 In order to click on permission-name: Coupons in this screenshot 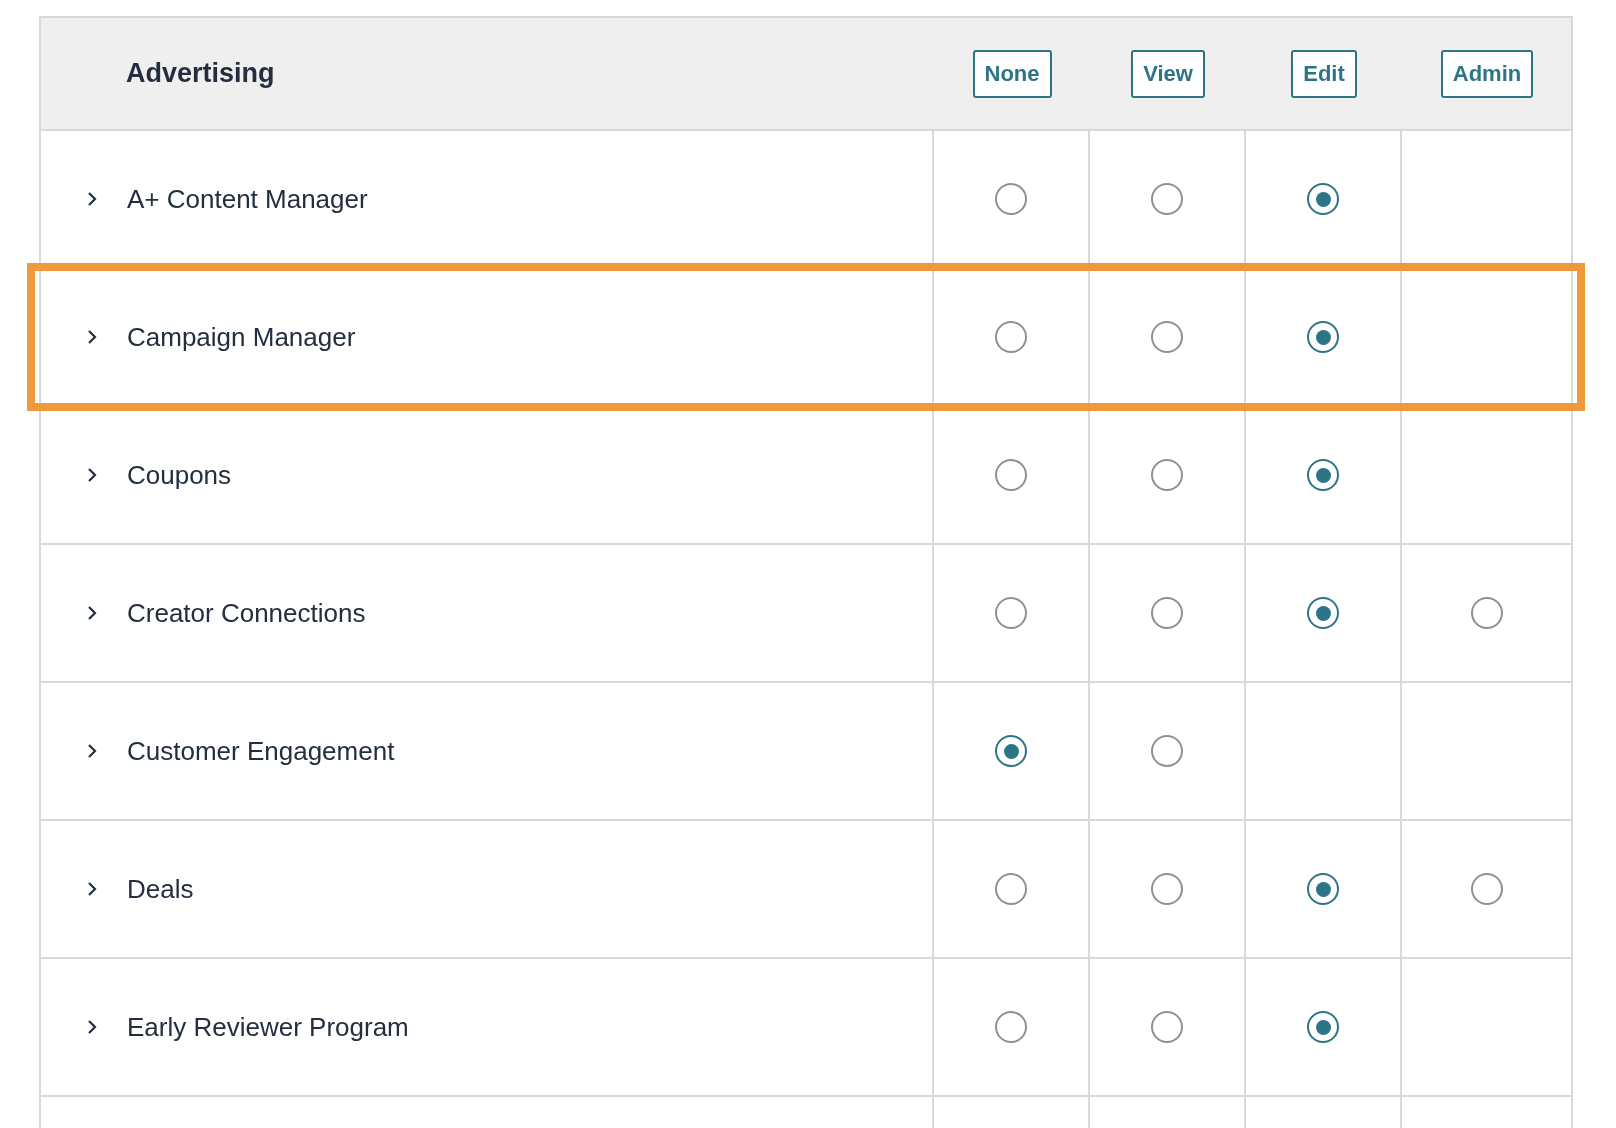, I will do `click(179, 475)`.